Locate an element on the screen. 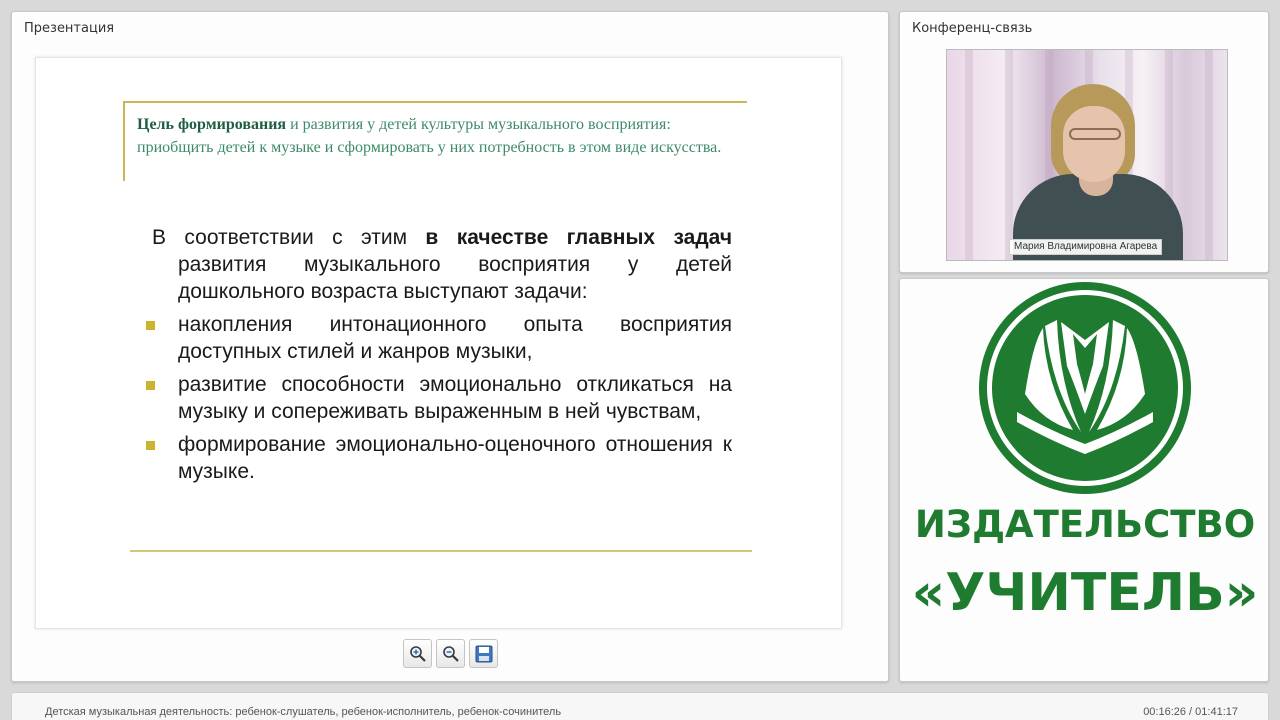  presentation-panel-title: Презентация is located at coordinates (69, 28).